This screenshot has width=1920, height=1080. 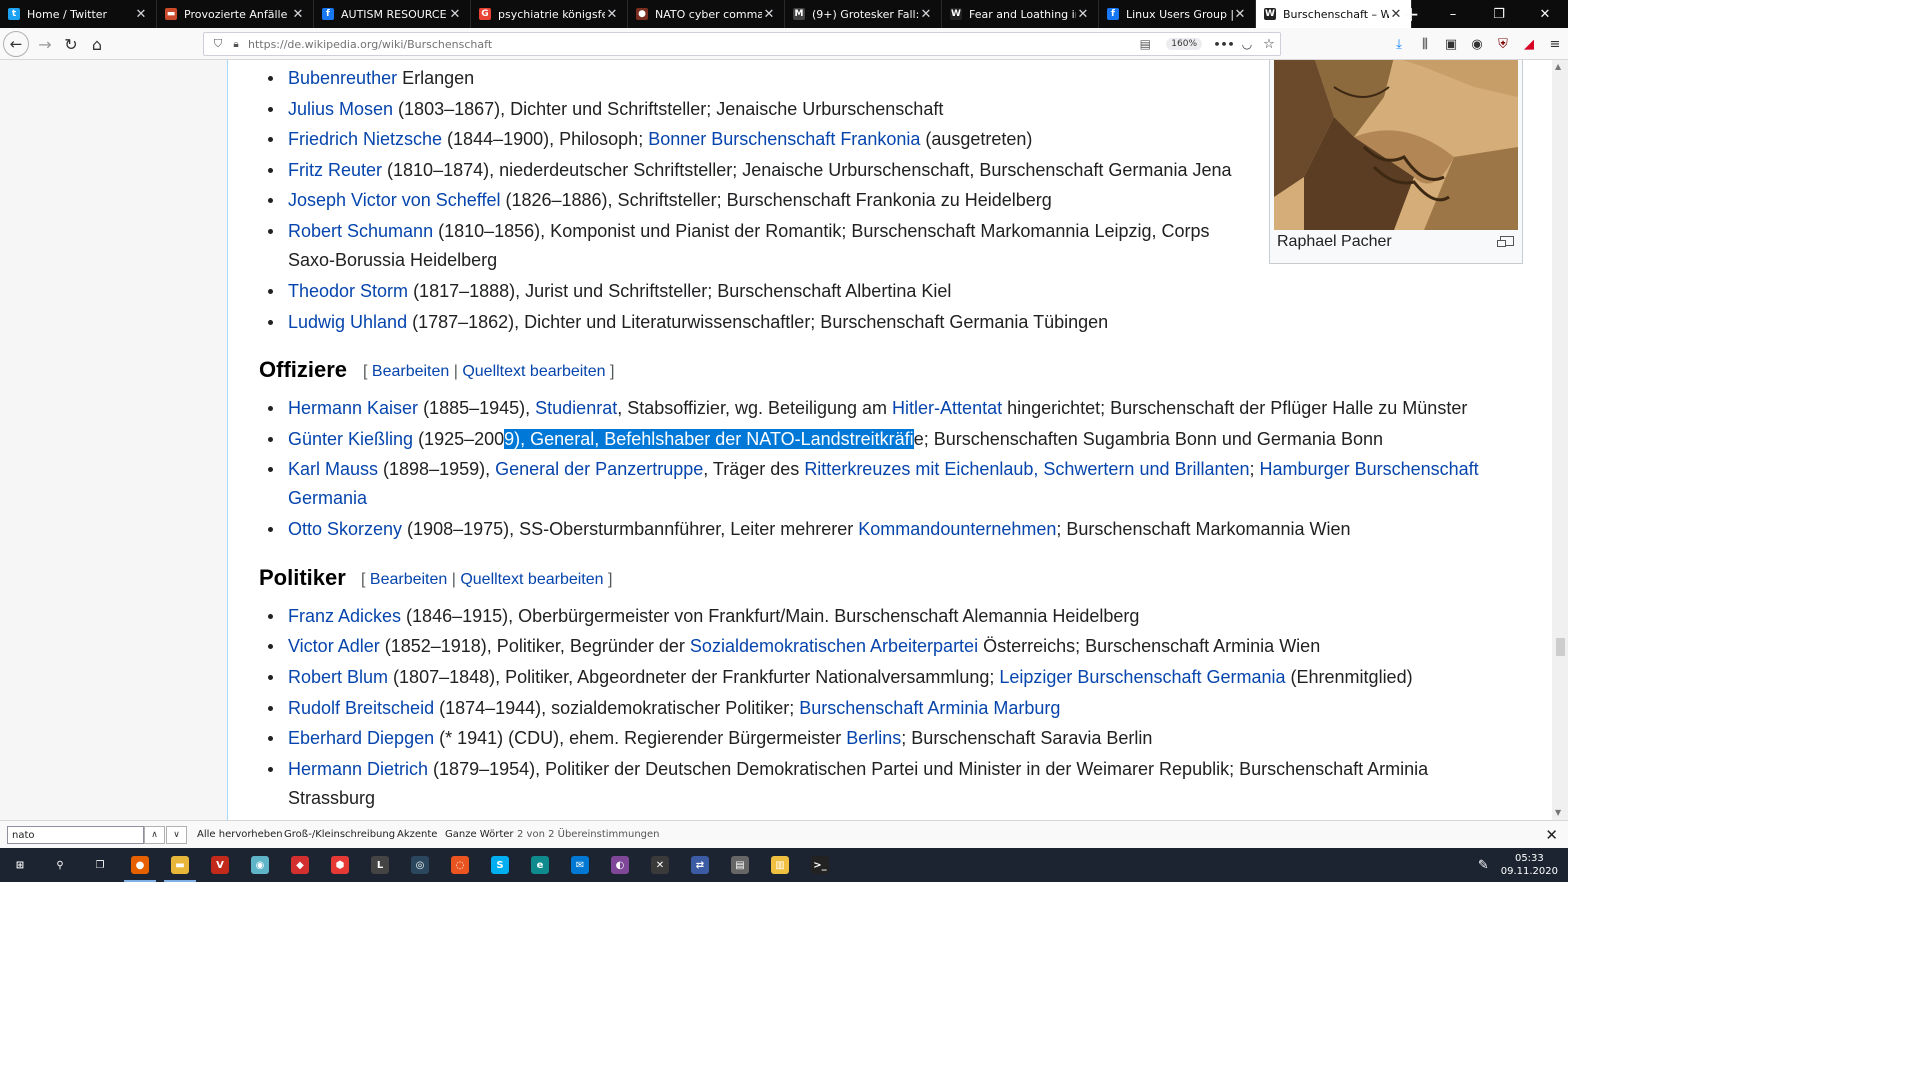 I want to click on taskbar-button: ▬, so click(x=180, y=865).